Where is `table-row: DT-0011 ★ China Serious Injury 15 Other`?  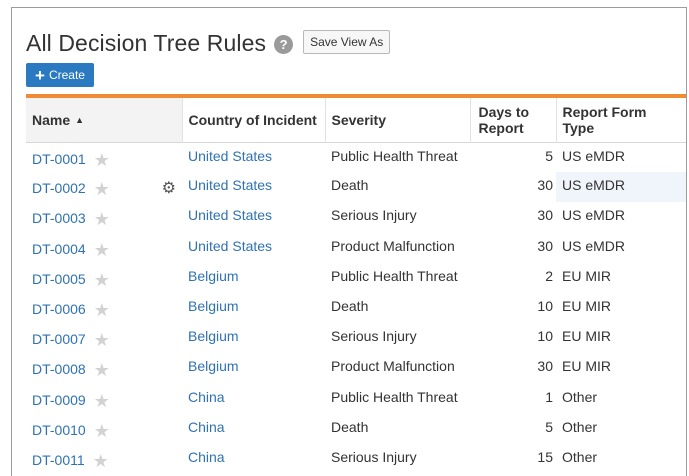
table-row: DT-0011 ★ China Serious Injury 15 Other is located at coordinates (356, 459).